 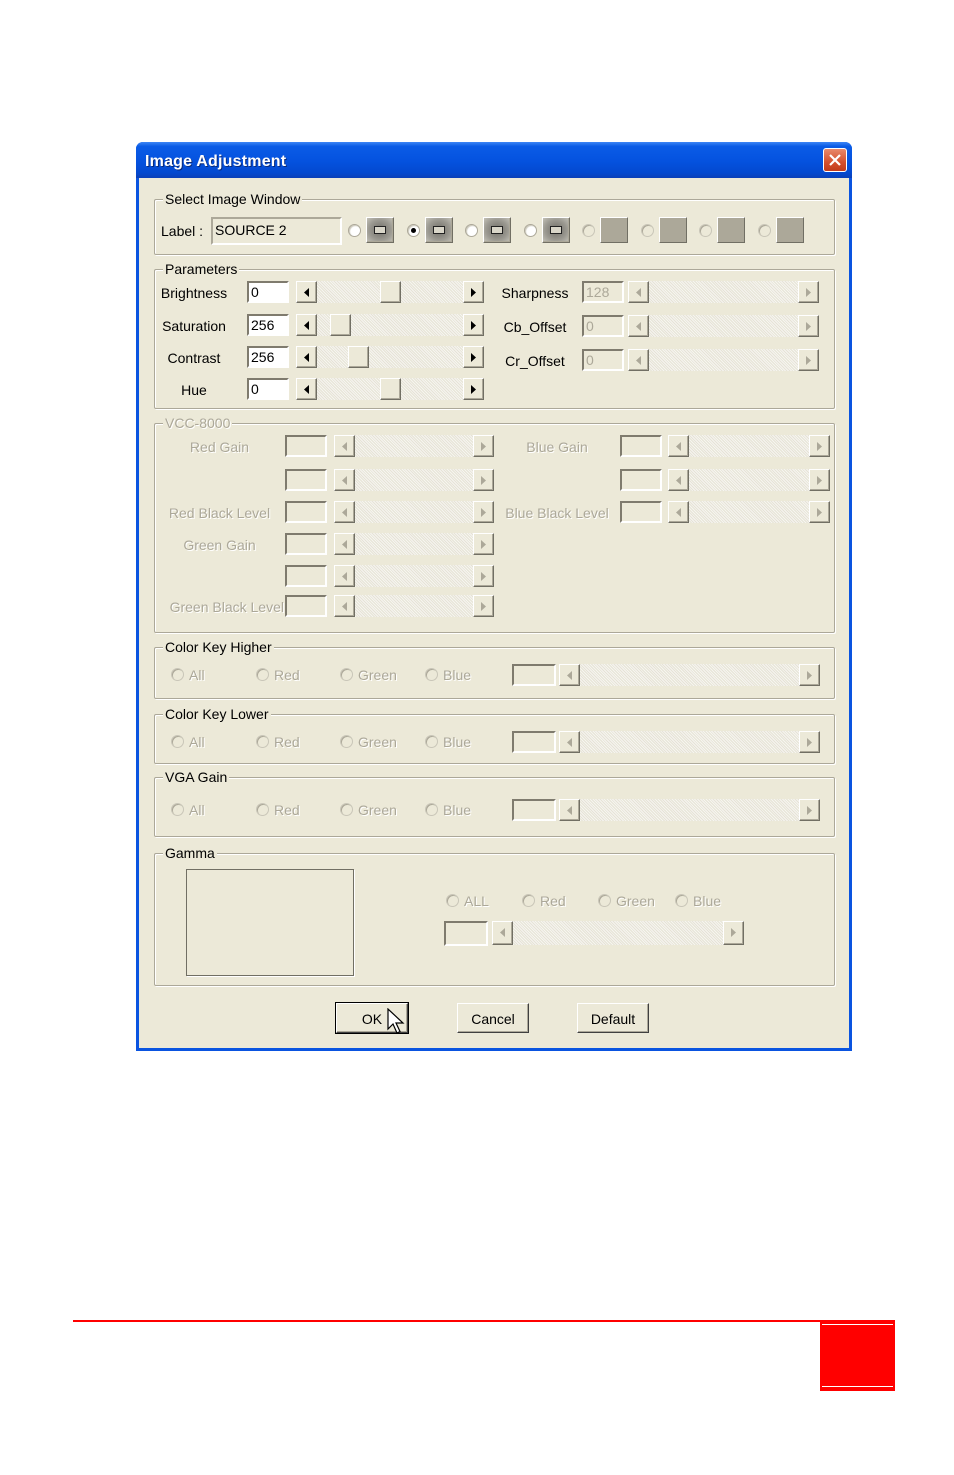 What do you see at coordinates (604, 900) in the screenshot?
I see `gamma-radio-green` at bounding box center [604, 900].